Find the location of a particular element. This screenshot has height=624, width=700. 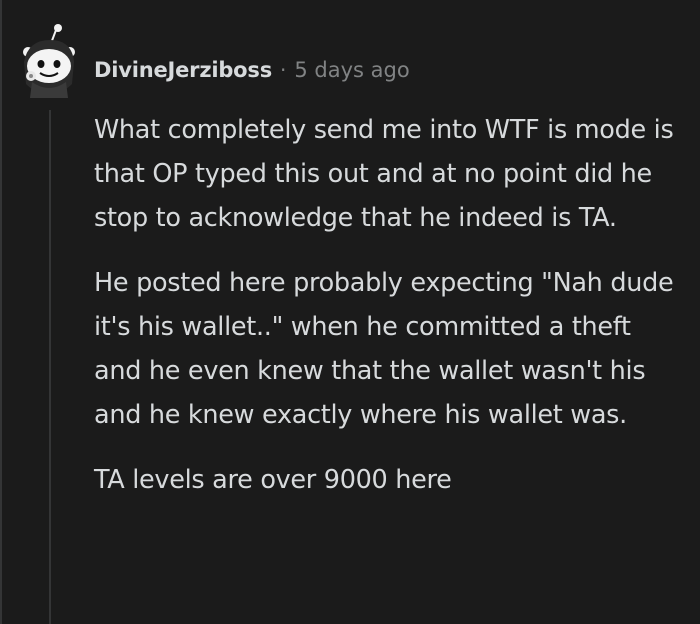

comment-author: DivineJerziboss is located at coordinates (183, 70).